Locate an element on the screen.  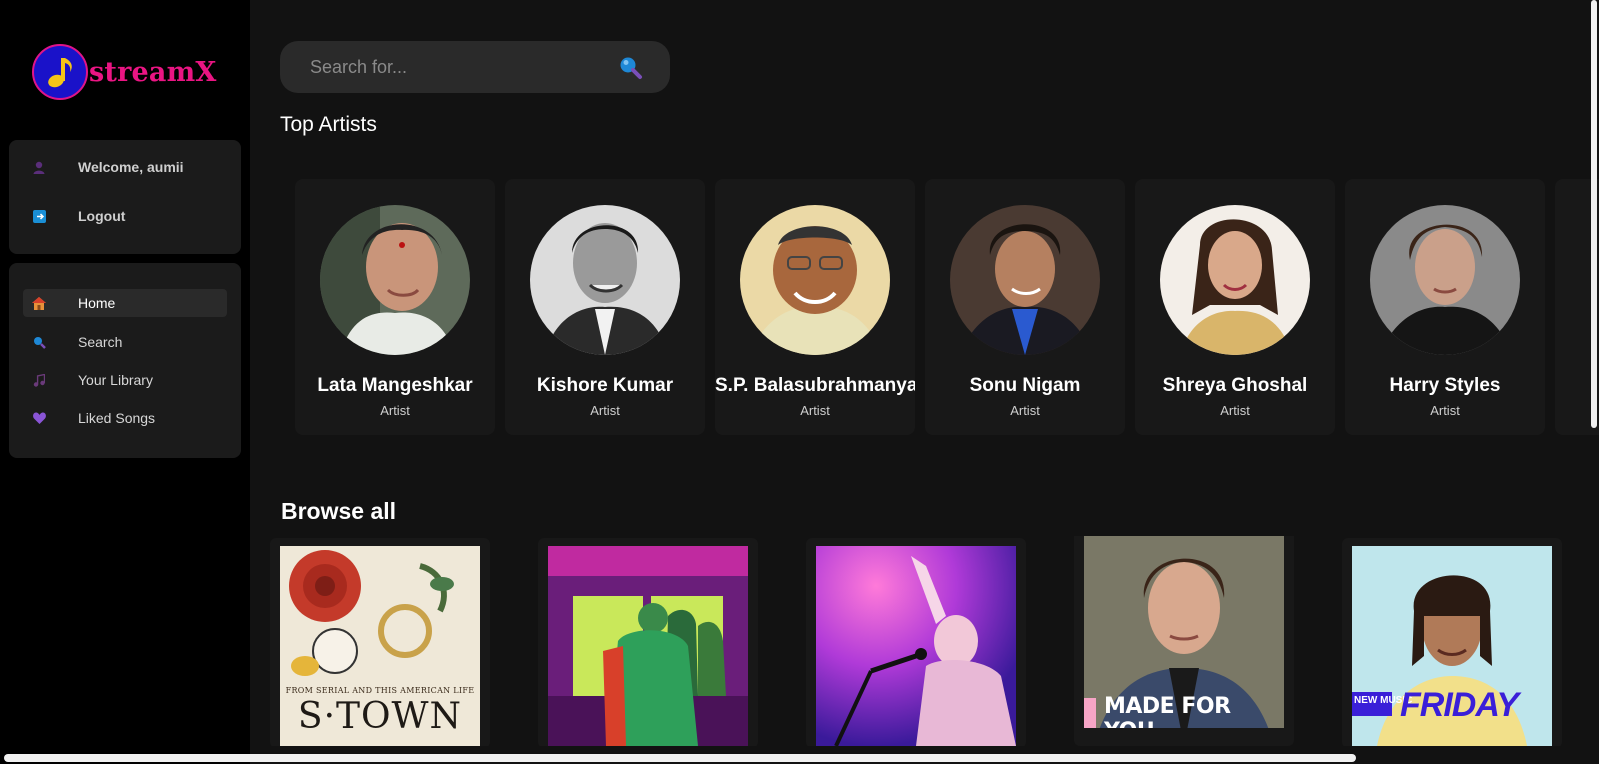
top-artists-heading: Top Artists is located at coordinates (328, 124).